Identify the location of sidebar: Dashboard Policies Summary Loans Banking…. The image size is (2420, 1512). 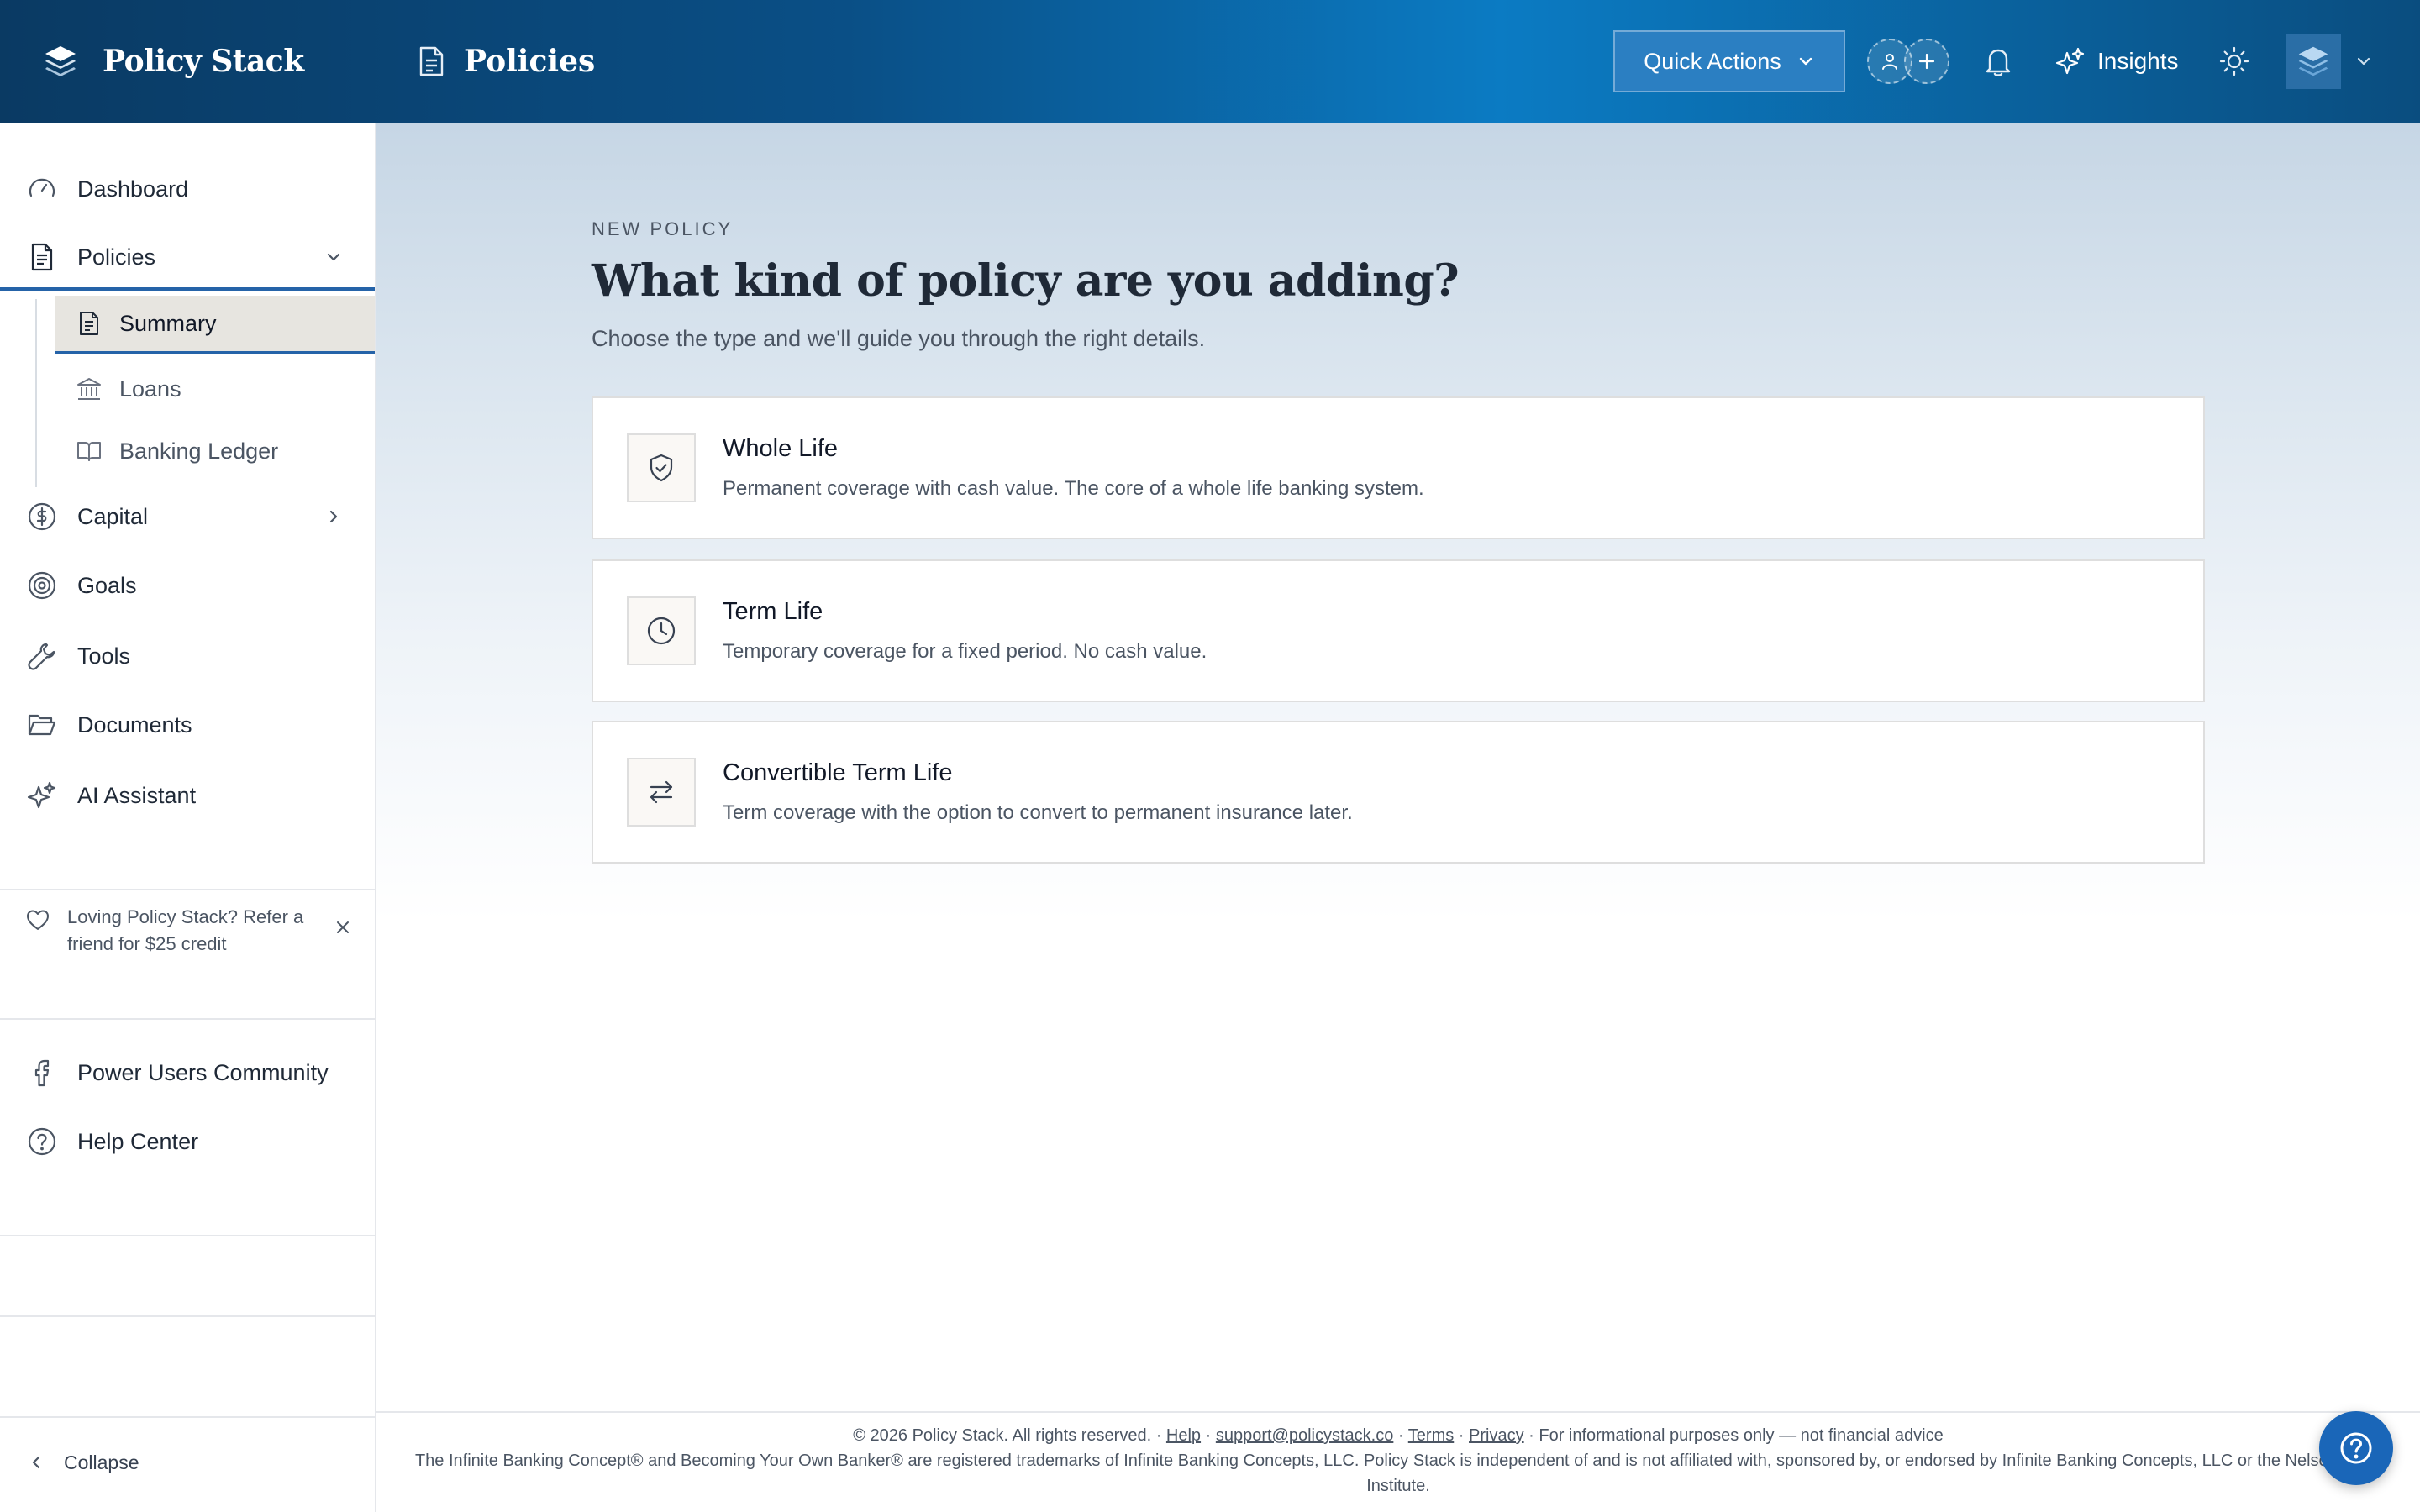
(188, 817).